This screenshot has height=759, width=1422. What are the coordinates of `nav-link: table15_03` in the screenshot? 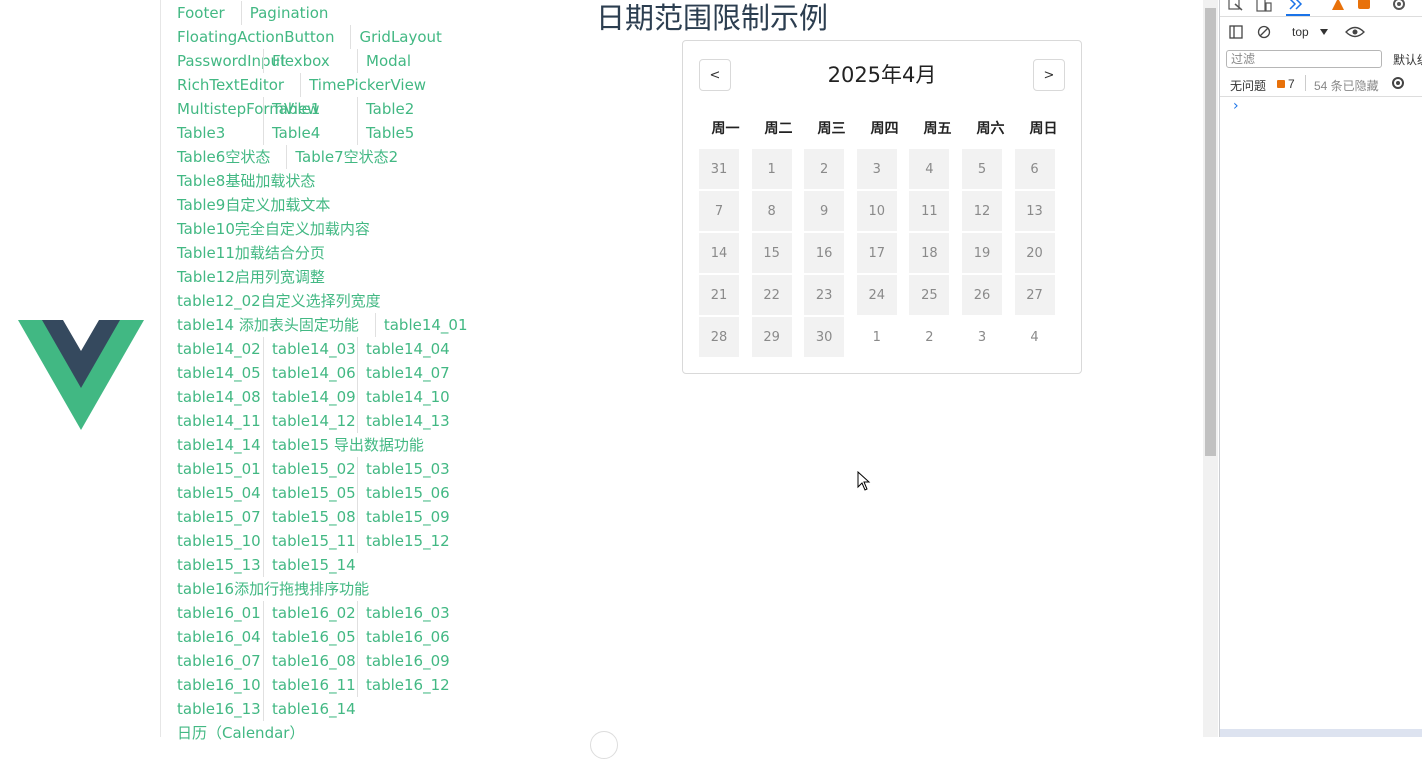 It's located at (404, 469).